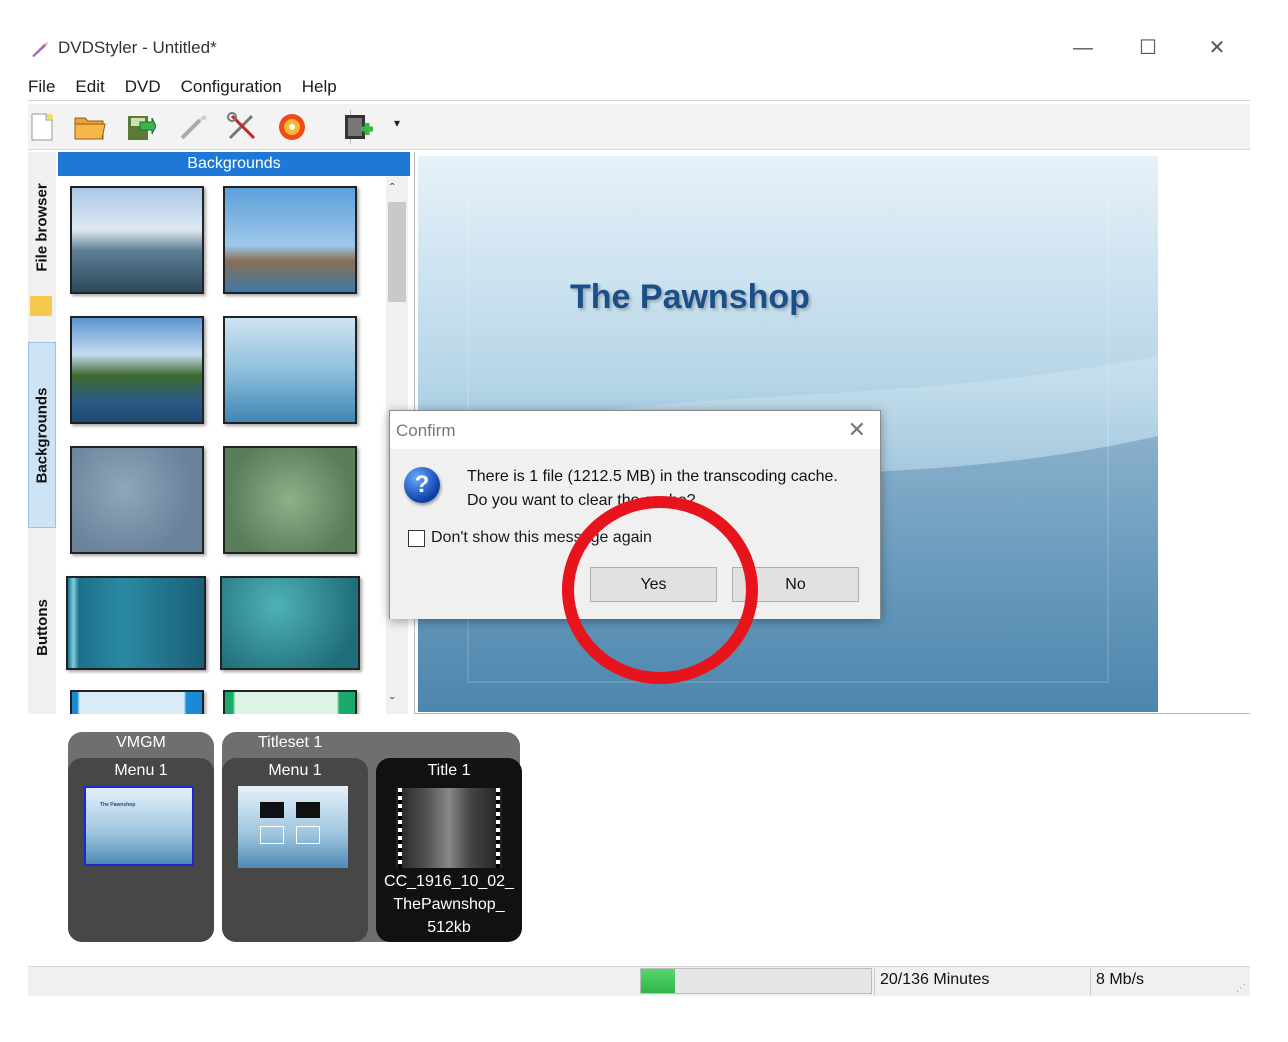 The width and height of the screenshot is (1288, 1042). Describe the element at coordinates (136, 623) in the screenshot. I see `background-thumb-teal-stripes` at that location.